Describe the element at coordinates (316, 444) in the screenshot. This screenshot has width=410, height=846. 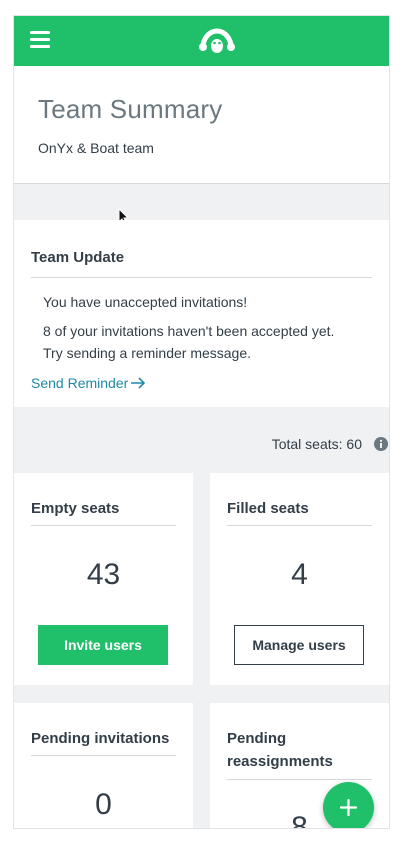
I see `total-seats-label: Total seats: 60` at that location.